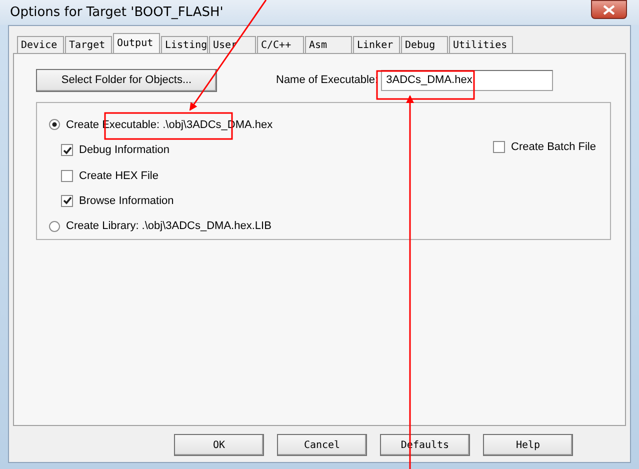  What do you see at coordinates (126, 200) in the screenshot?
I see `option-label: Browse Information` at bounding box center [126, 200].